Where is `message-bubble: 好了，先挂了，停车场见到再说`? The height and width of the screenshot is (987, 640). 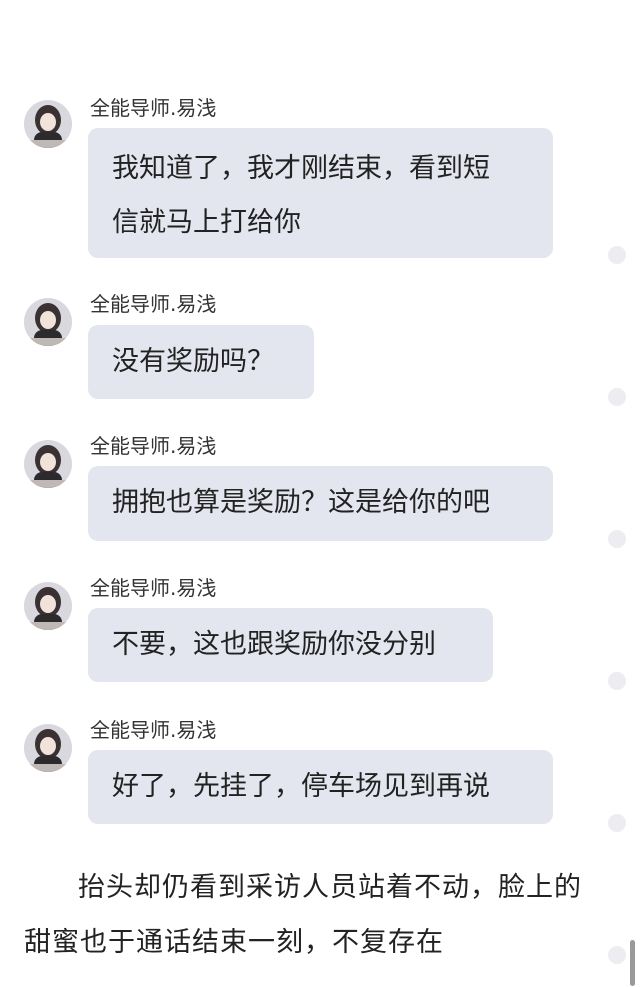 message-bubble: 好了，先挂了，停车场见到再说 is located at coordinates (320, 787).